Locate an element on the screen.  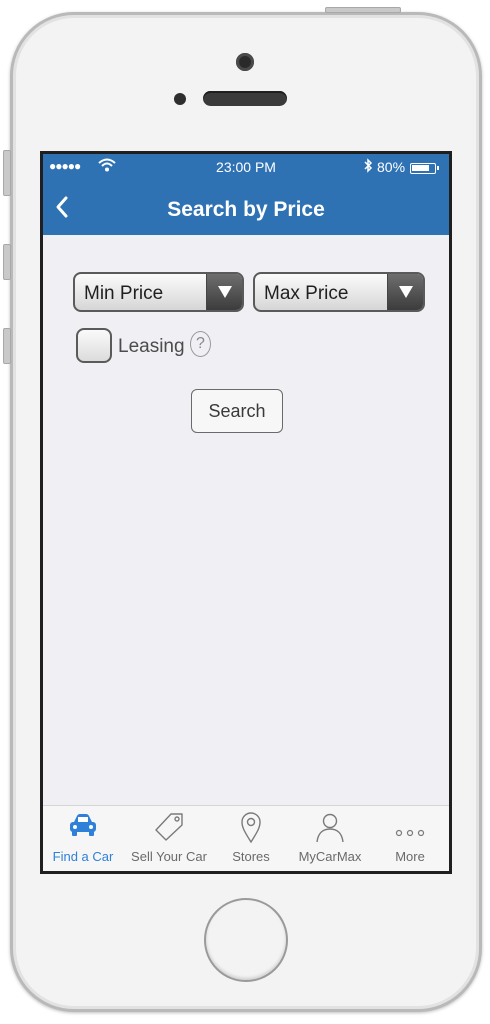
search-button: Search is located at coordinates (237, 411).